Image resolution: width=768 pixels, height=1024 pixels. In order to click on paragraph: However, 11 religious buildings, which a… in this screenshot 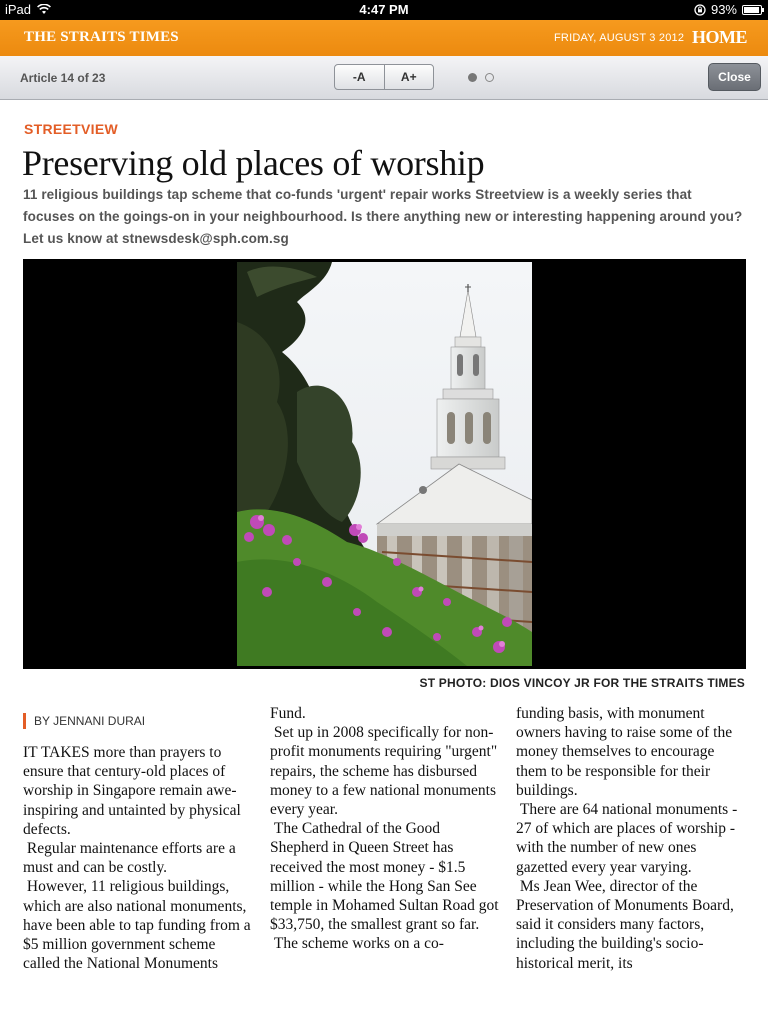, I will do `click(137, 925)`.